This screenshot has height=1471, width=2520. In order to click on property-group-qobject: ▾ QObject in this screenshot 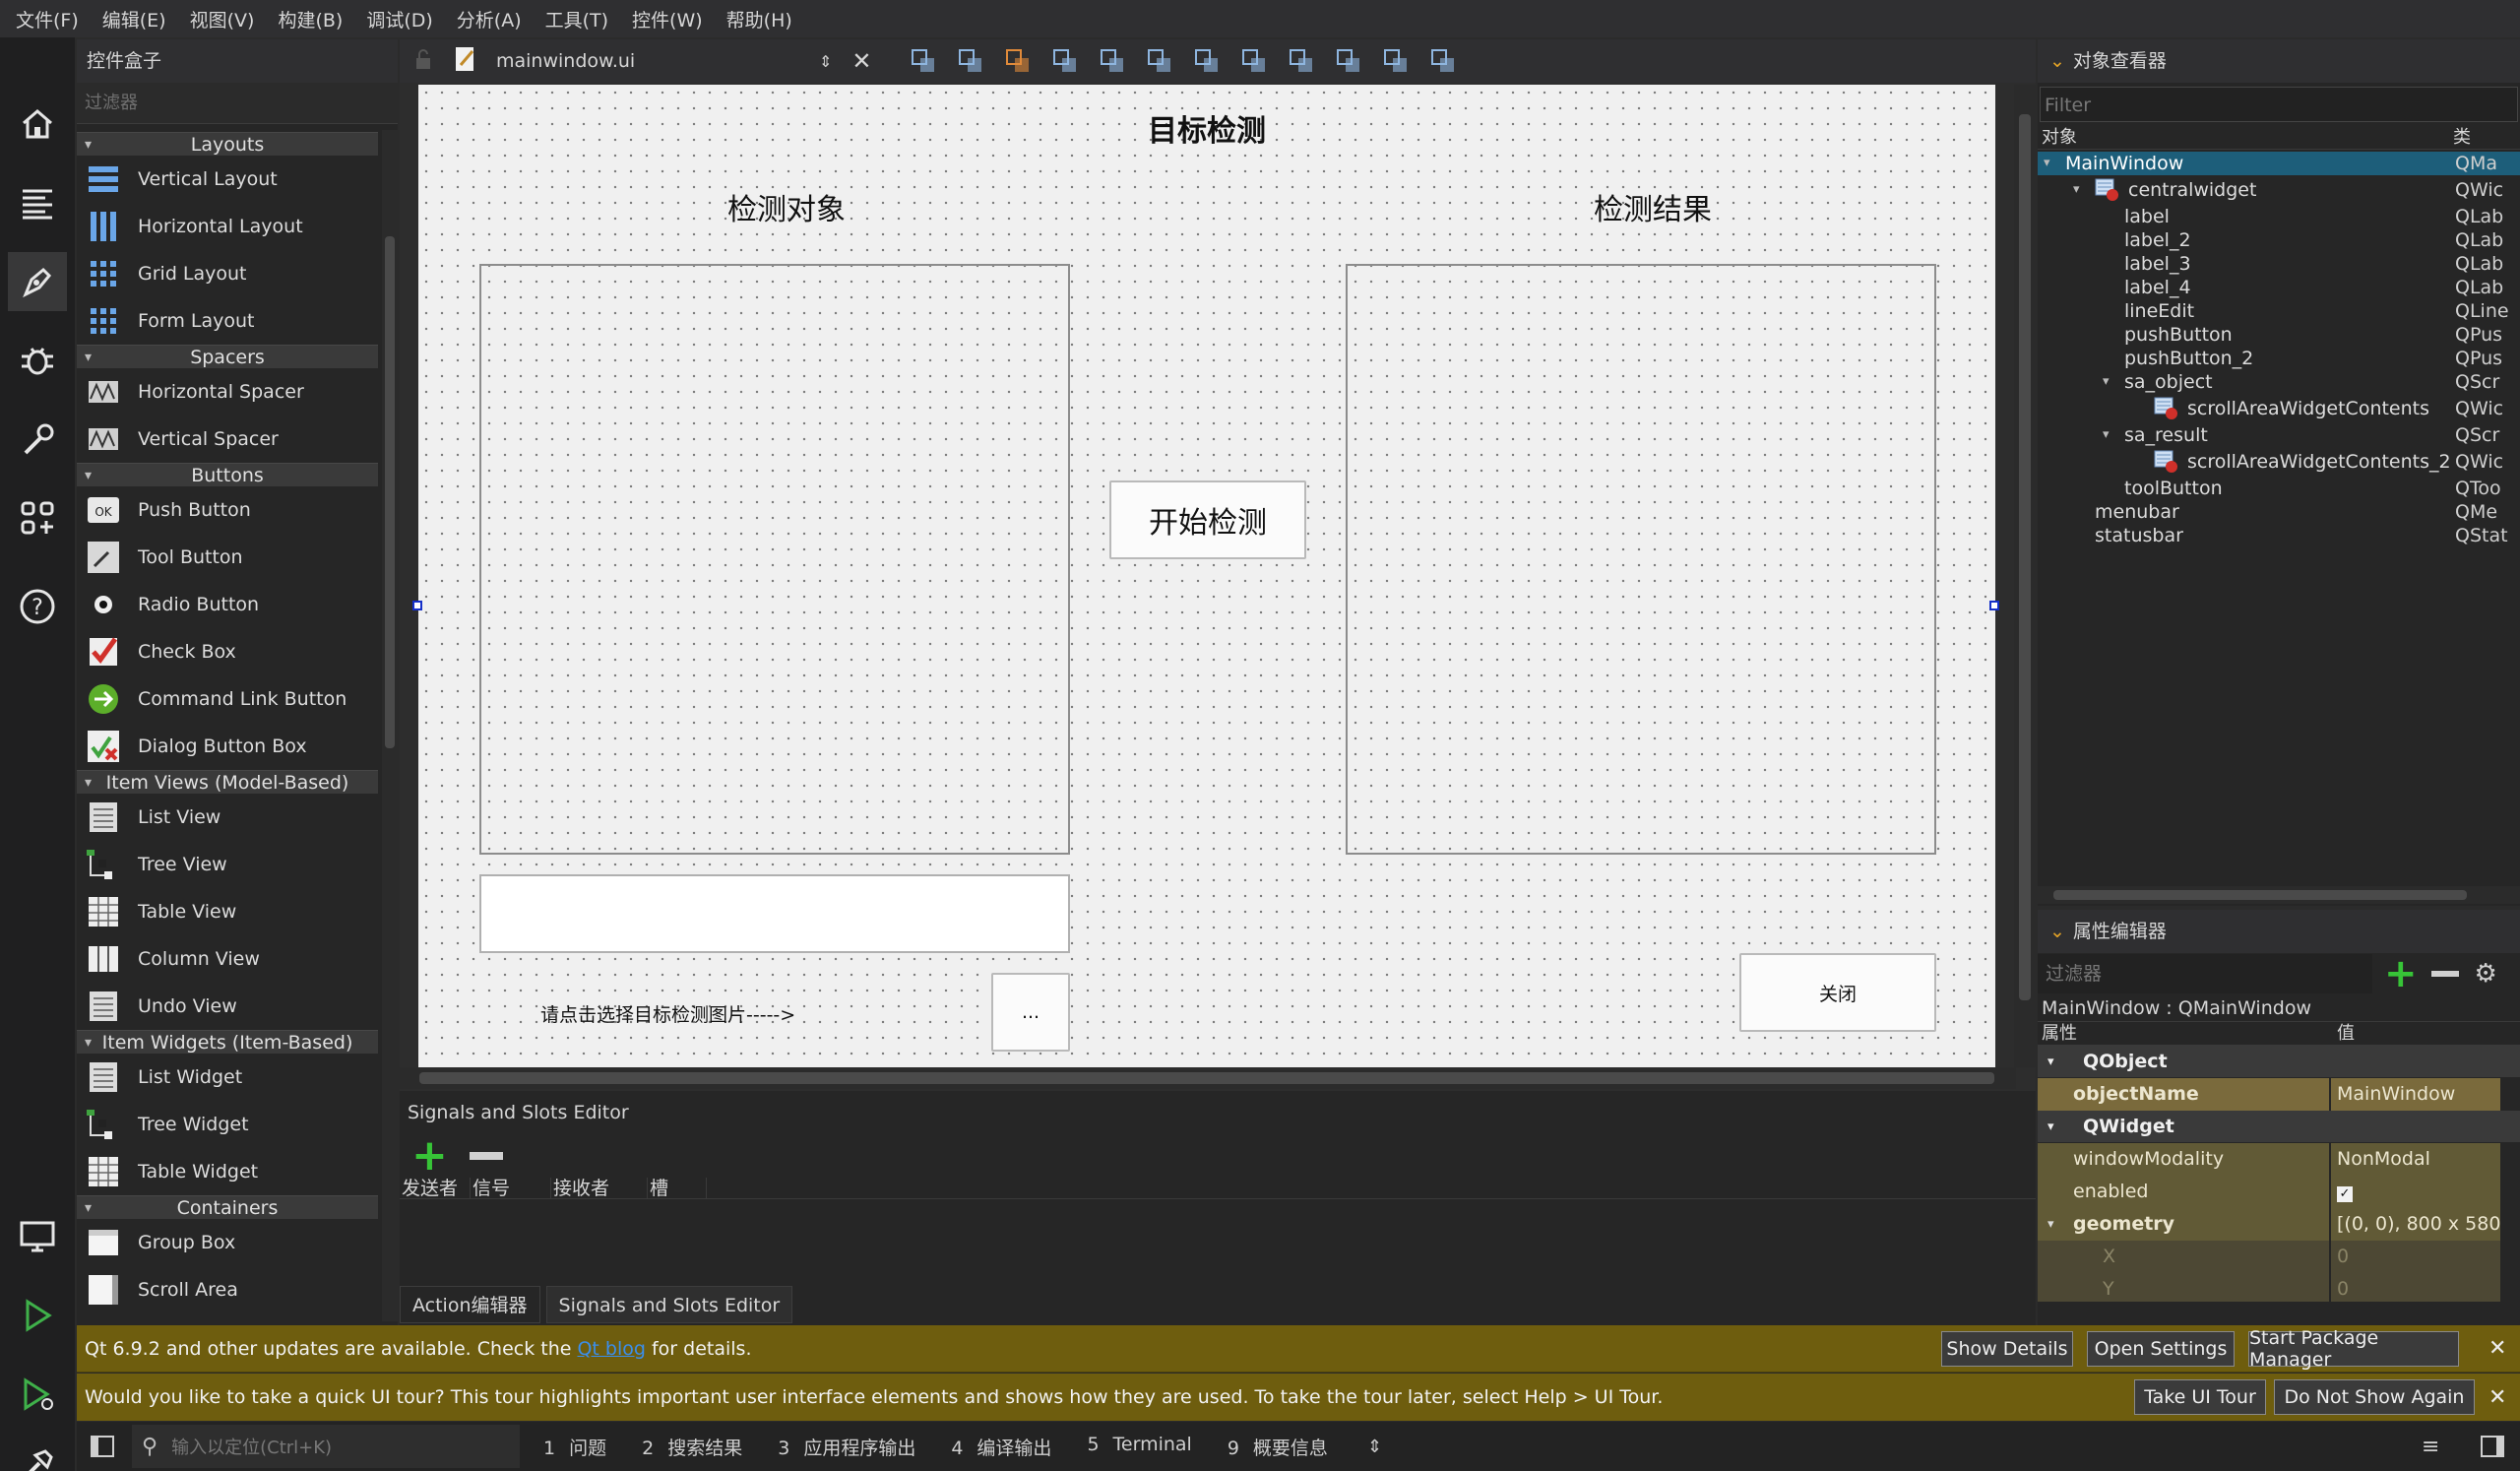, I will do `click(2279, 1062)`.